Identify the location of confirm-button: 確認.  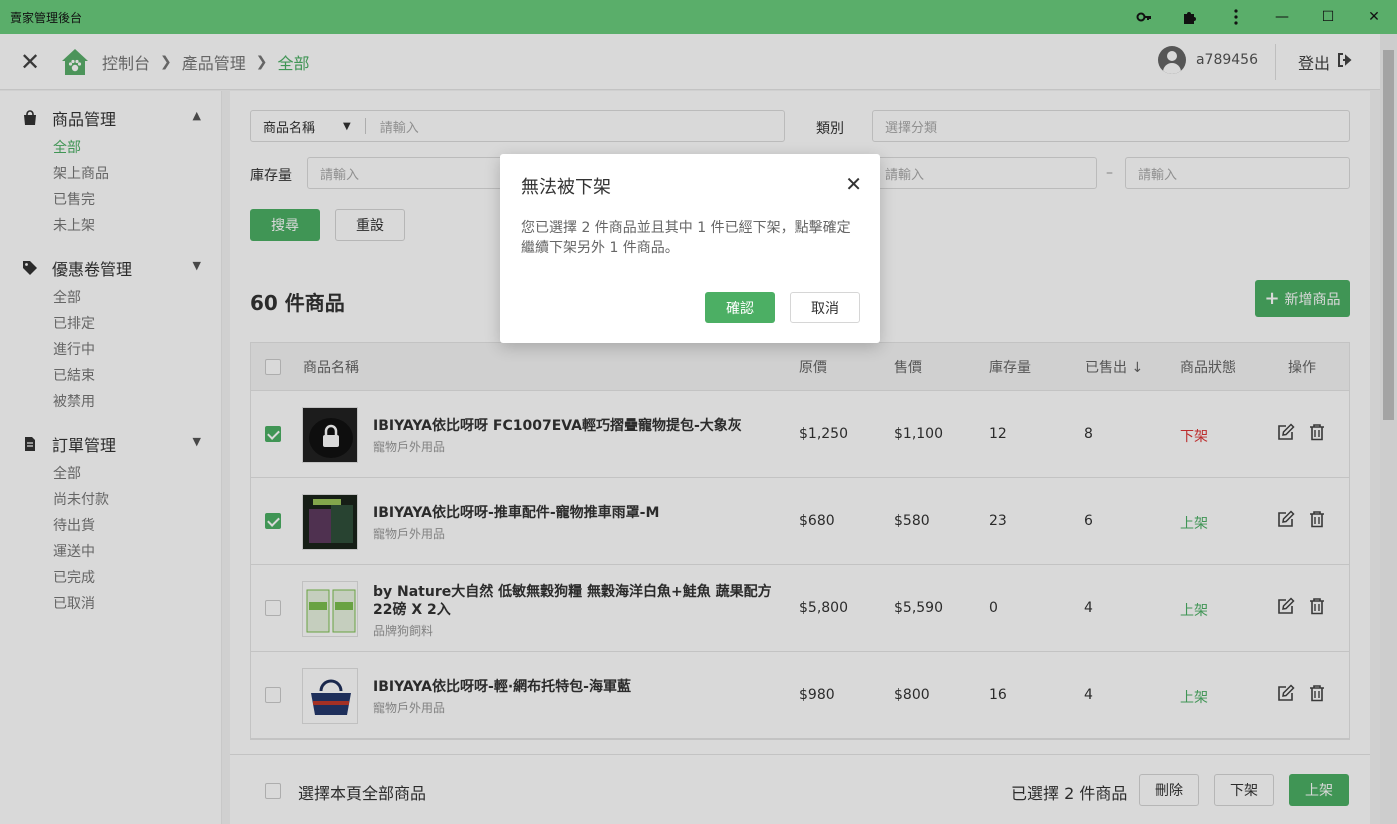
(740, 307).